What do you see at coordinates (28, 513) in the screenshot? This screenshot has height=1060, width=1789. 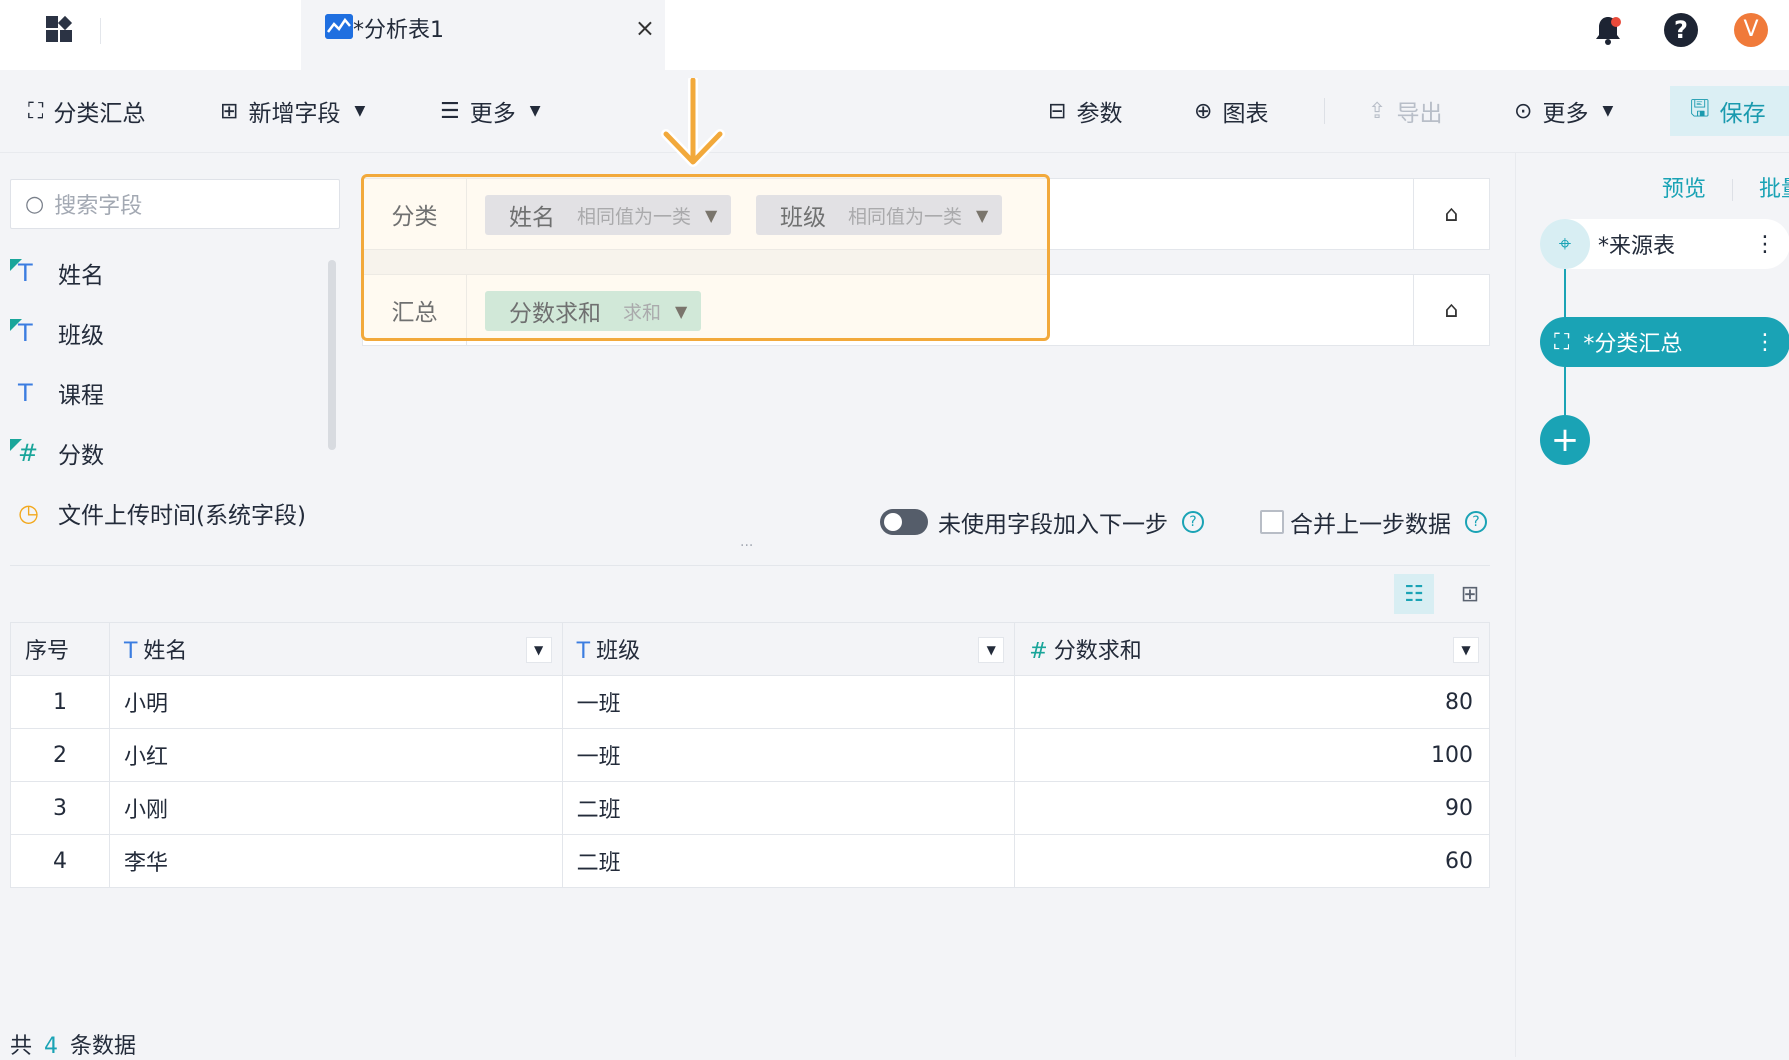 I see `clock-icon: ◷` at bounding box center [28, 513].